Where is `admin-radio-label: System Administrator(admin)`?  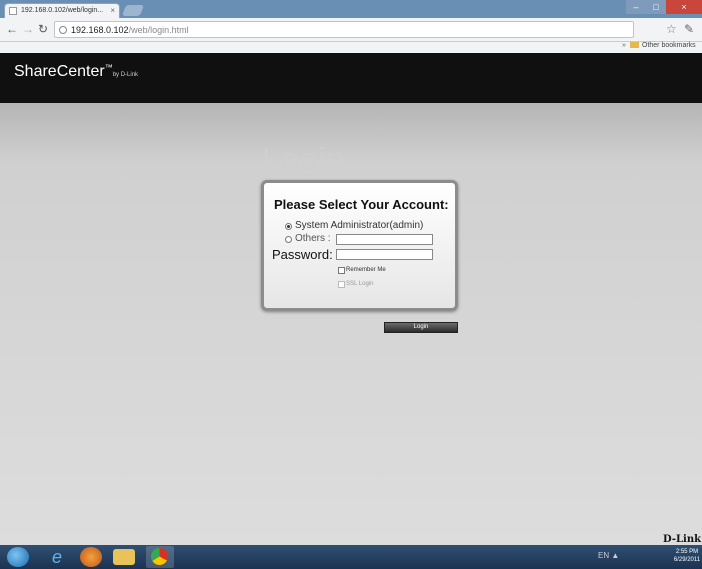
admin-radio-label: System Administrator(admin) is located at coordinates (359, 225).